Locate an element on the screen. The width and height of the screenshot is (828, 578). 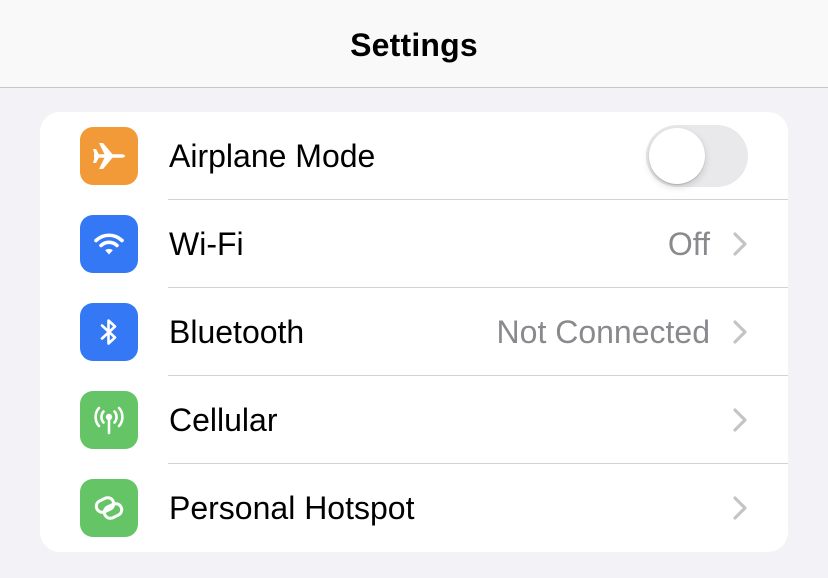
personal-hotspot-label: Personal Hotspot is located at coordinates (292, 508).